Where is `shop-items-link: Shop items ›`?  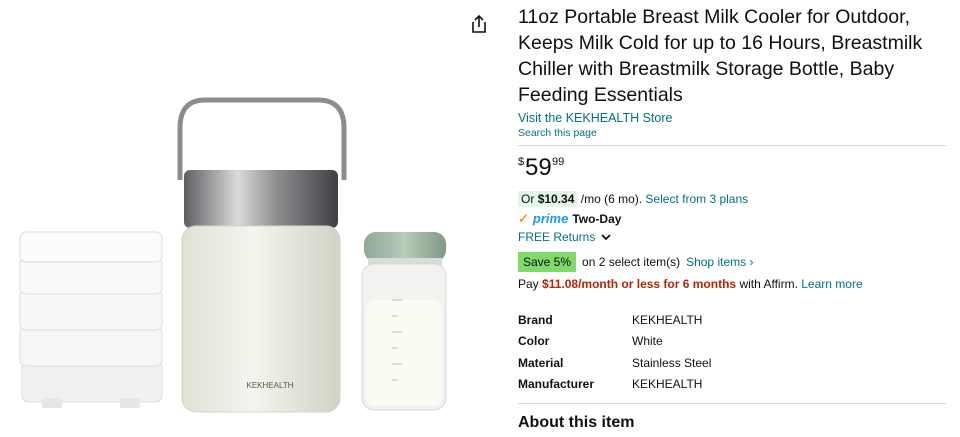 shop-items-link: Shop items › is located at coordinates (719, 262).